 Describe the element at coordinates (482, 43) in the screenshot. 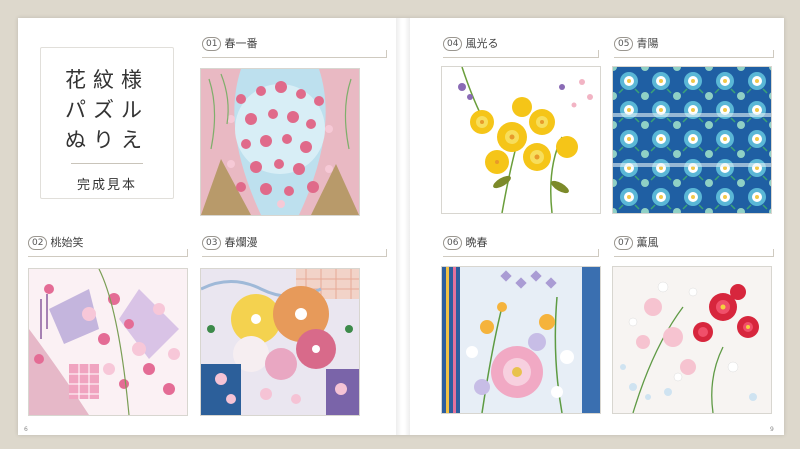

I see `sample-name: 風光る` at that location.